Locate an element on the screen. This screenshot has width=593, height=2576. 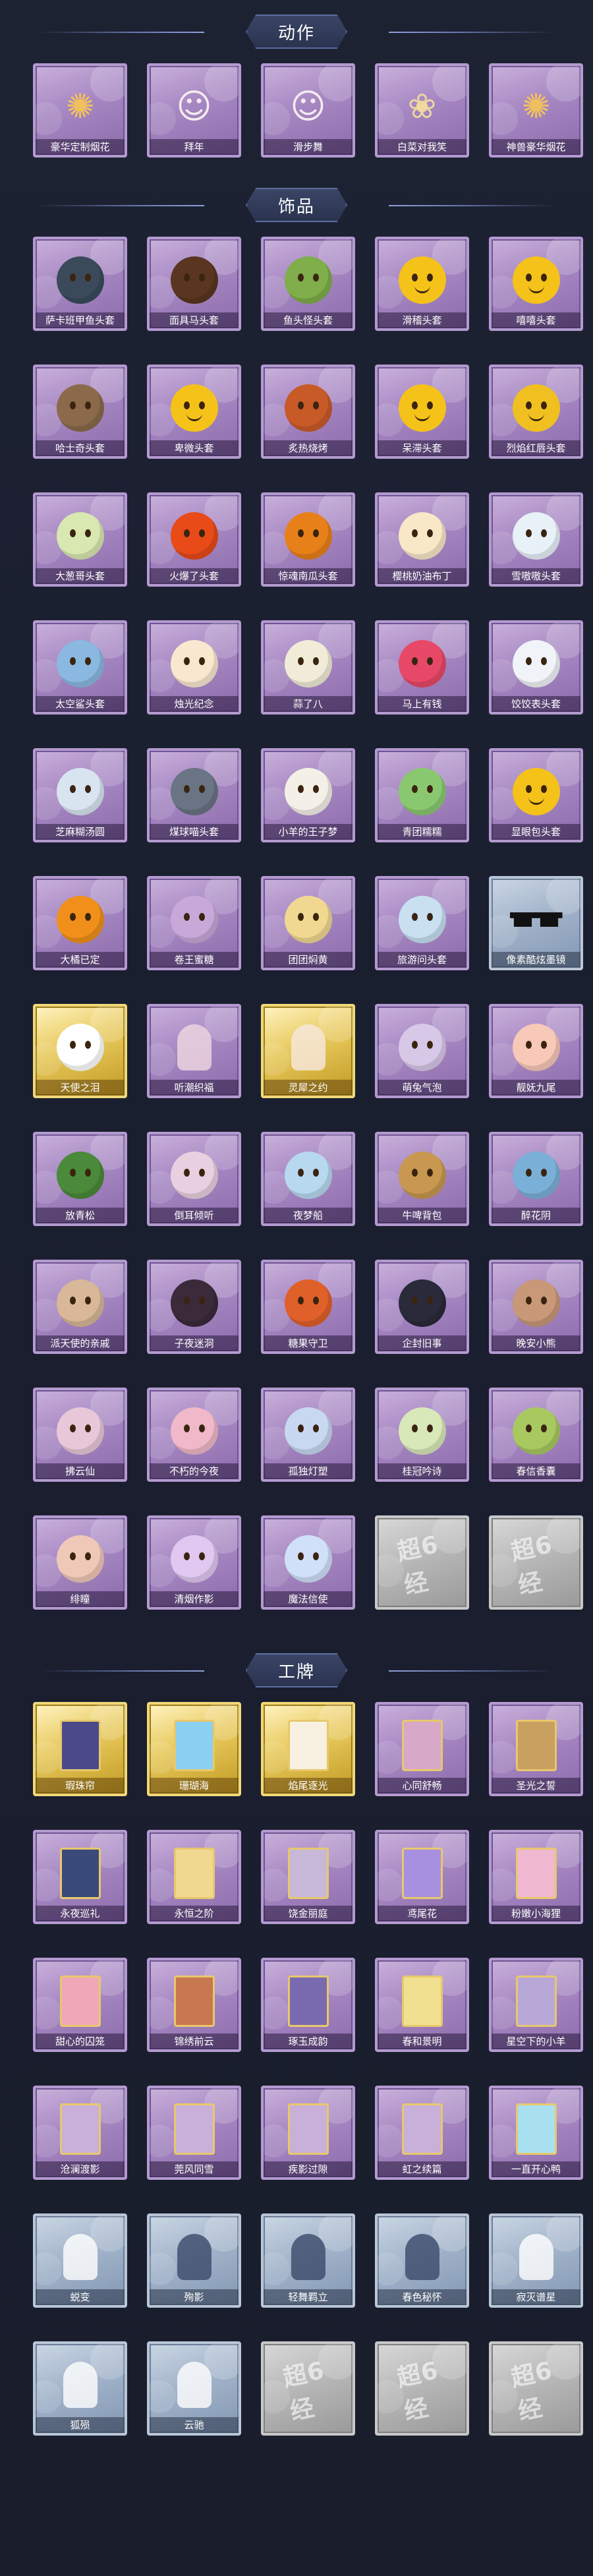
item-card: 殉影 is located at coordinates (194, 2260).